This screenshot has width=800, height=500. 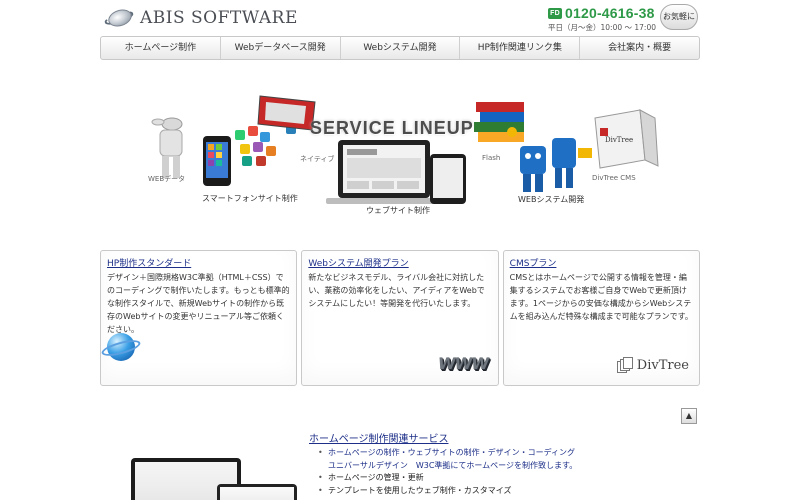 What do you see at coordinates (447, 453) in the screenshot?
I see `list-item: ホームページの制作・ウェブサイトの制作・デザイン・コーディング` at bounding box center [447, 453].